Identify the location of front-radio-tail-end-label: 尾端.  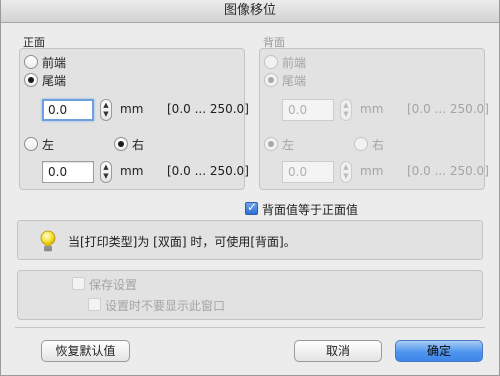
(54, 81).